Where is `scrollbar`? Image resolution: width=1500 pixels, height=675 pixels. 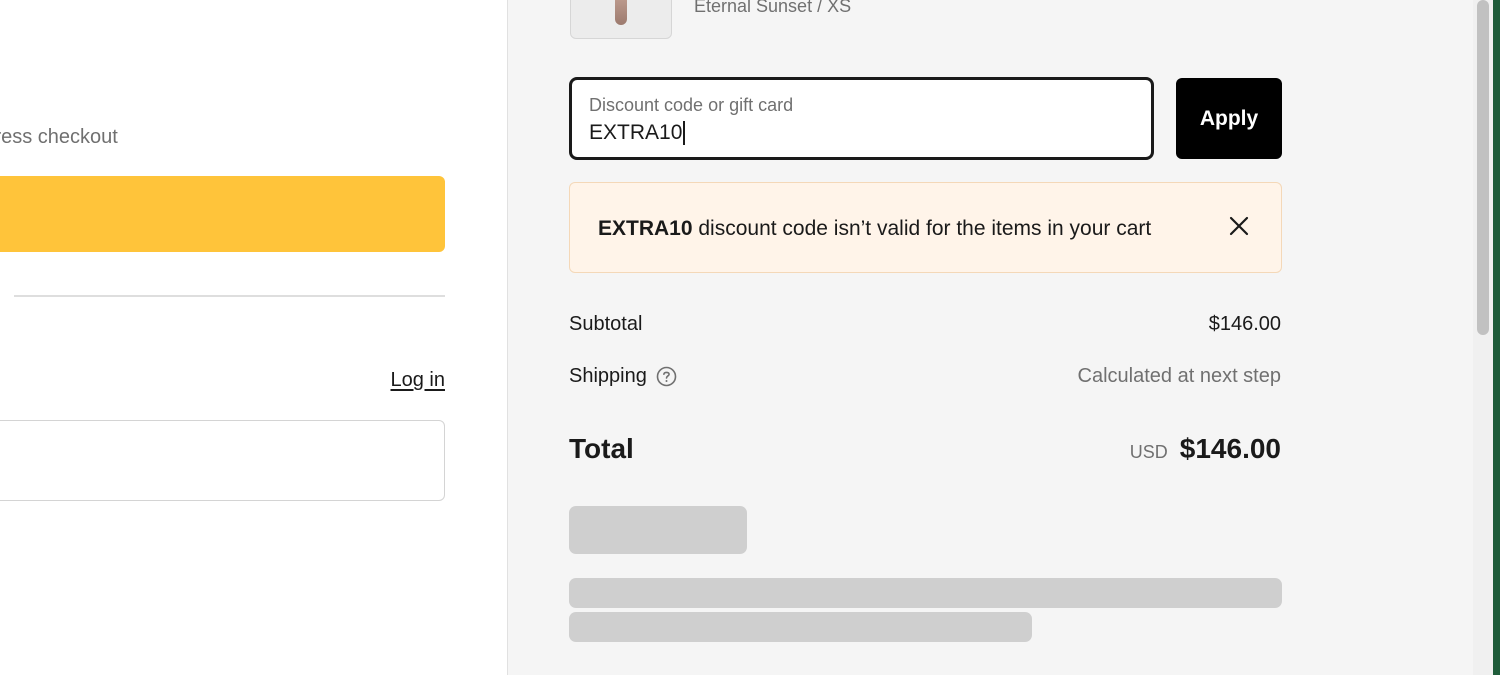
scrollbar is located at coordinates (1483, 337).